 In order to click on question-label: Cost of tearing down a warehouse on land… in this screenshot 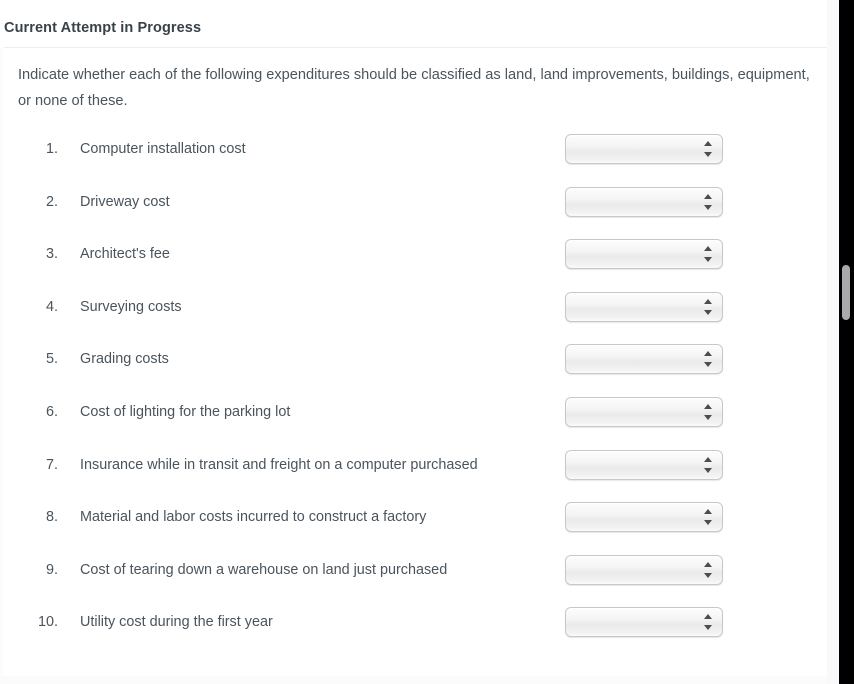, I will do `click(264, 569)`.